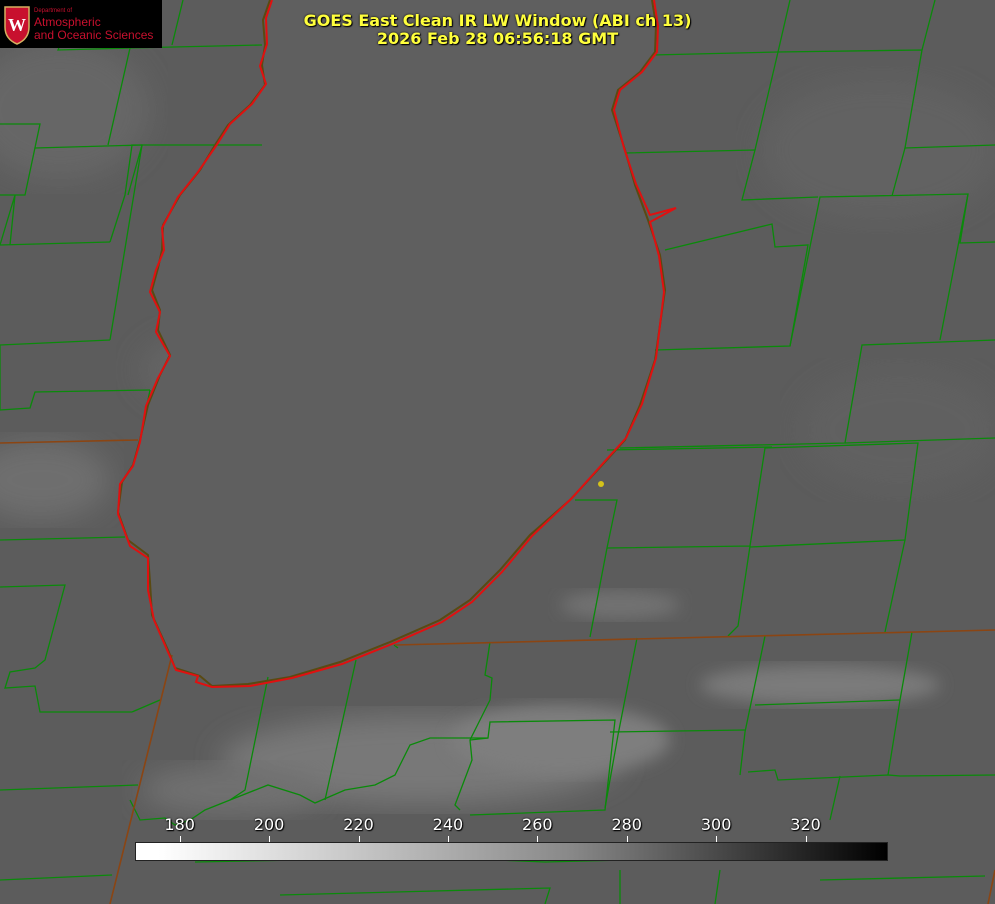 The height and width of the screenshot is (904, 995). I want to click on image-title: GOES East Clean IR LW Window (ABI ch 13), so click(497, 20).